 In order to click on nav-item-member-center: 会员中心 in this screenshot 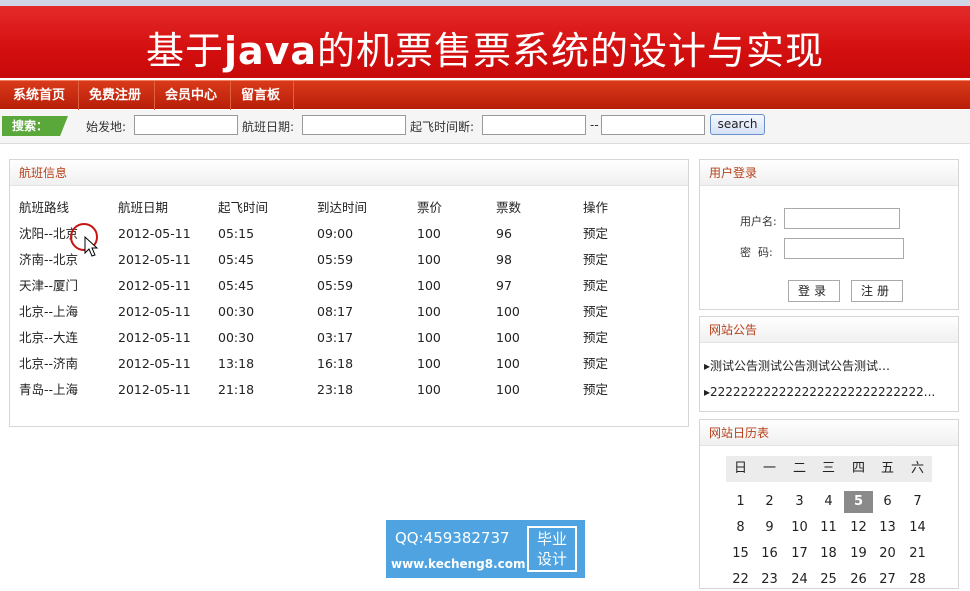, I will do `click(192, 95)`.